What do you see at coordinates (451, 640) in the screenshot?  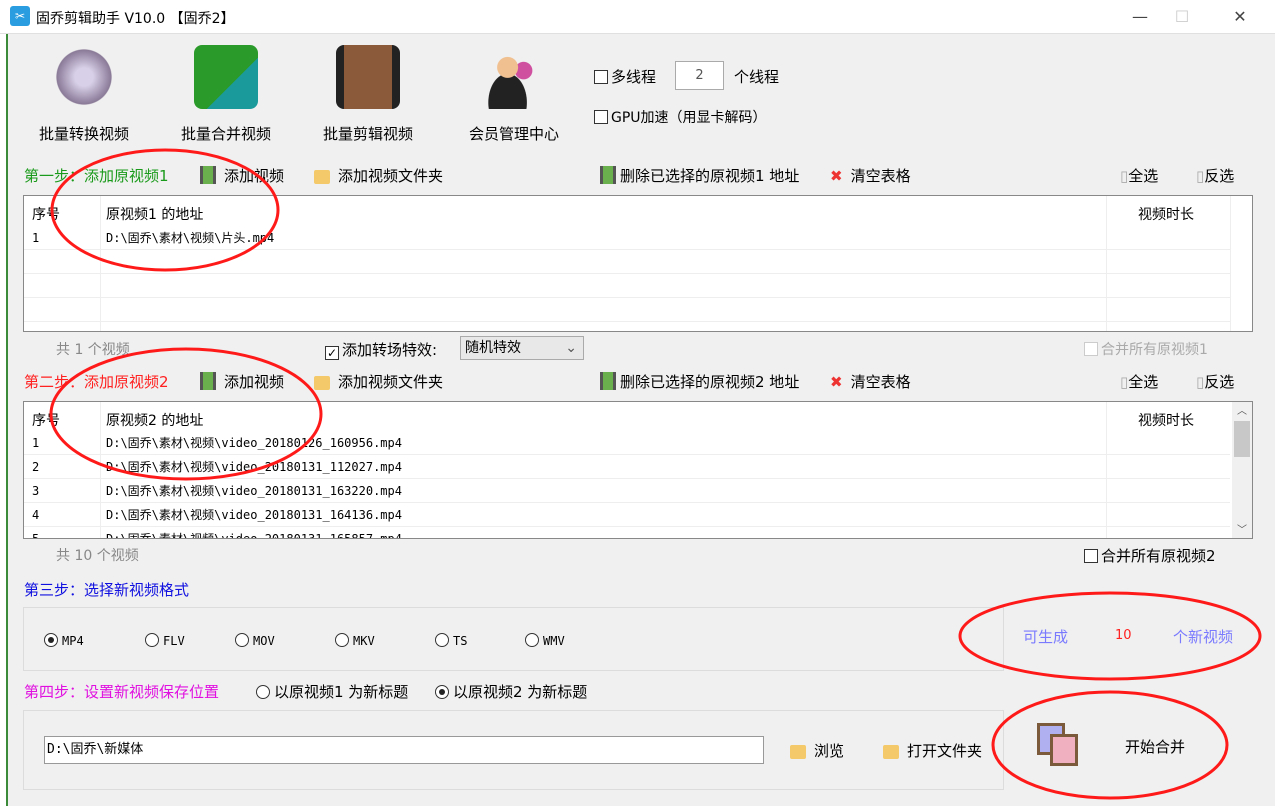 I see `format-ts-radio: TS` at bounding box center [451, 640].